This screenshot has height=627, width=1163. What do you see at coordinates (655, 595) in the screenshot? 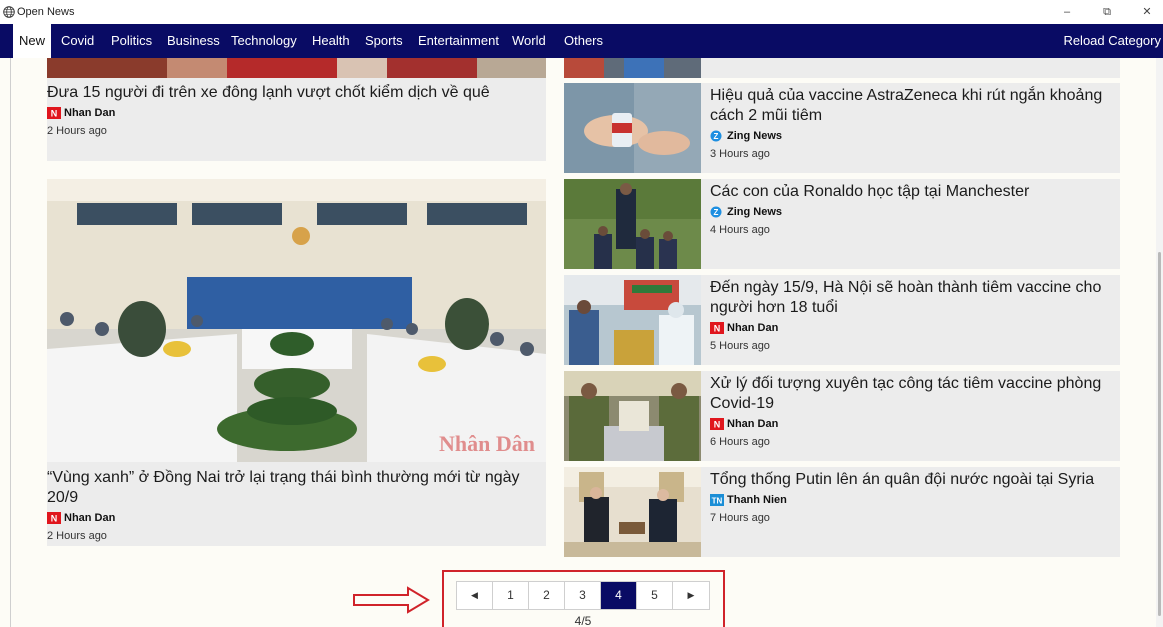
I see `pagination-page-5: 5` at bounding box center [655, 595].